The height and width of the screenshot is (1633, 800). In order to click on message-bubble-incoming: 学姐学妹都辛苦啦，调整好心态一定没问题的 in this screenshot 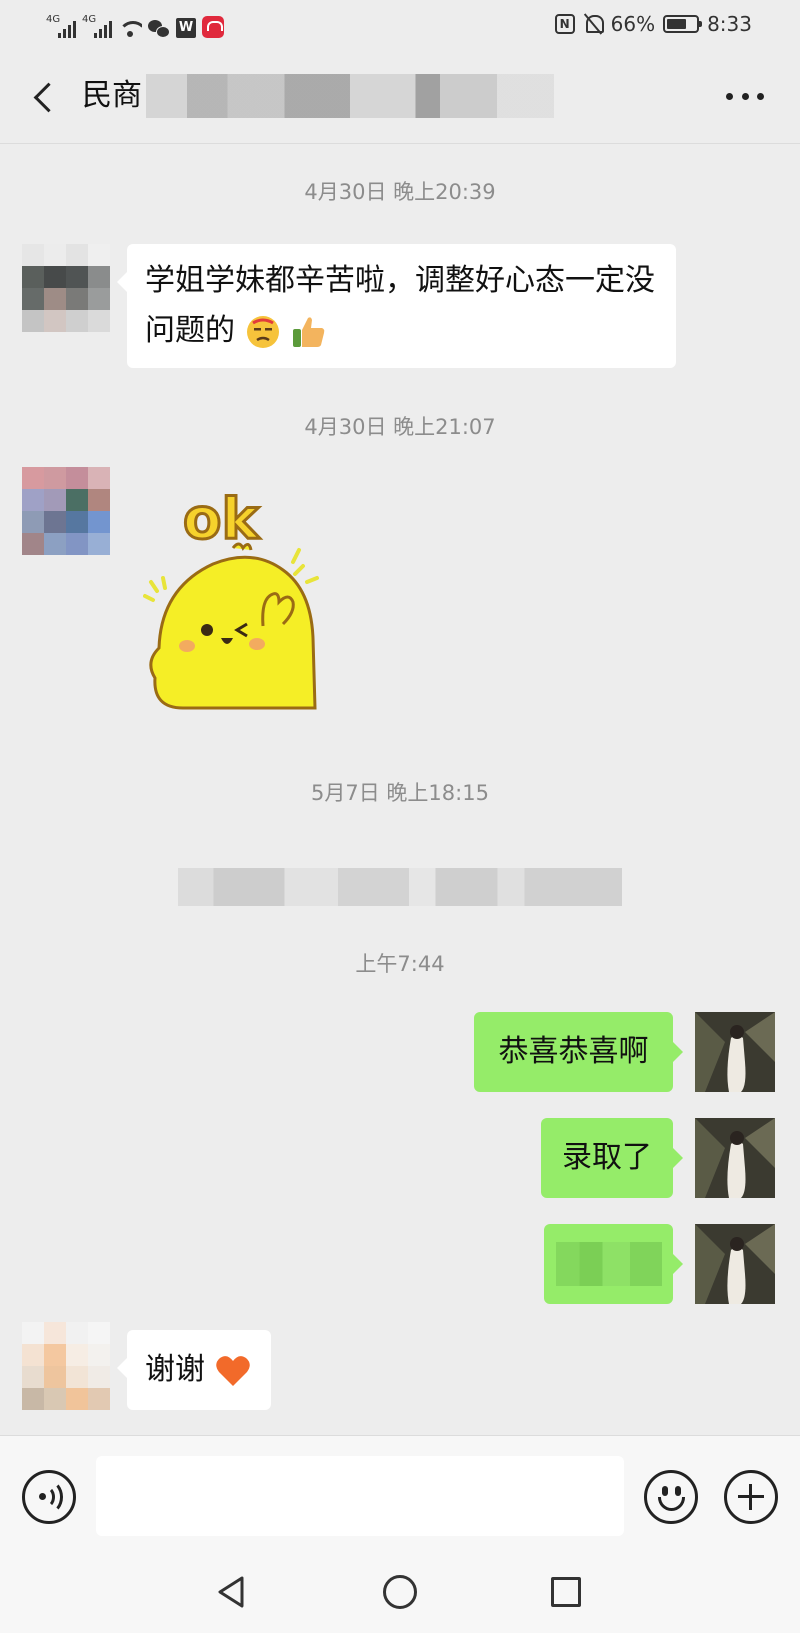, I will do `click(396, 306)`.